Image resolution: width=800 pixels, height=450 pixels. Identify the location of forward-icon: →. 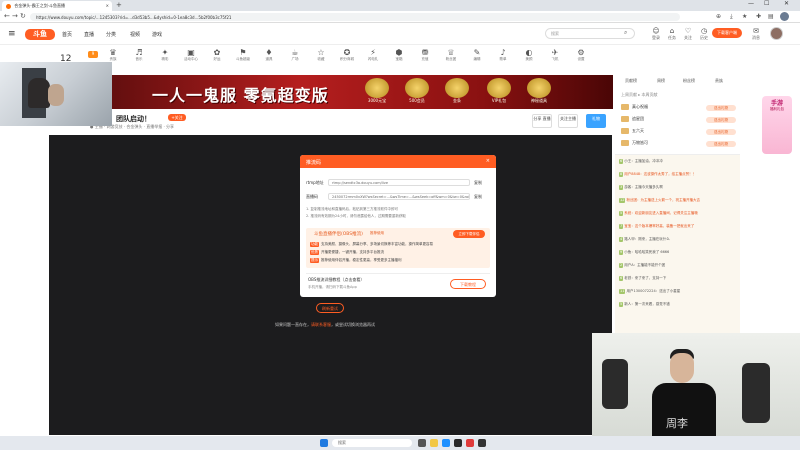
(15, 16).